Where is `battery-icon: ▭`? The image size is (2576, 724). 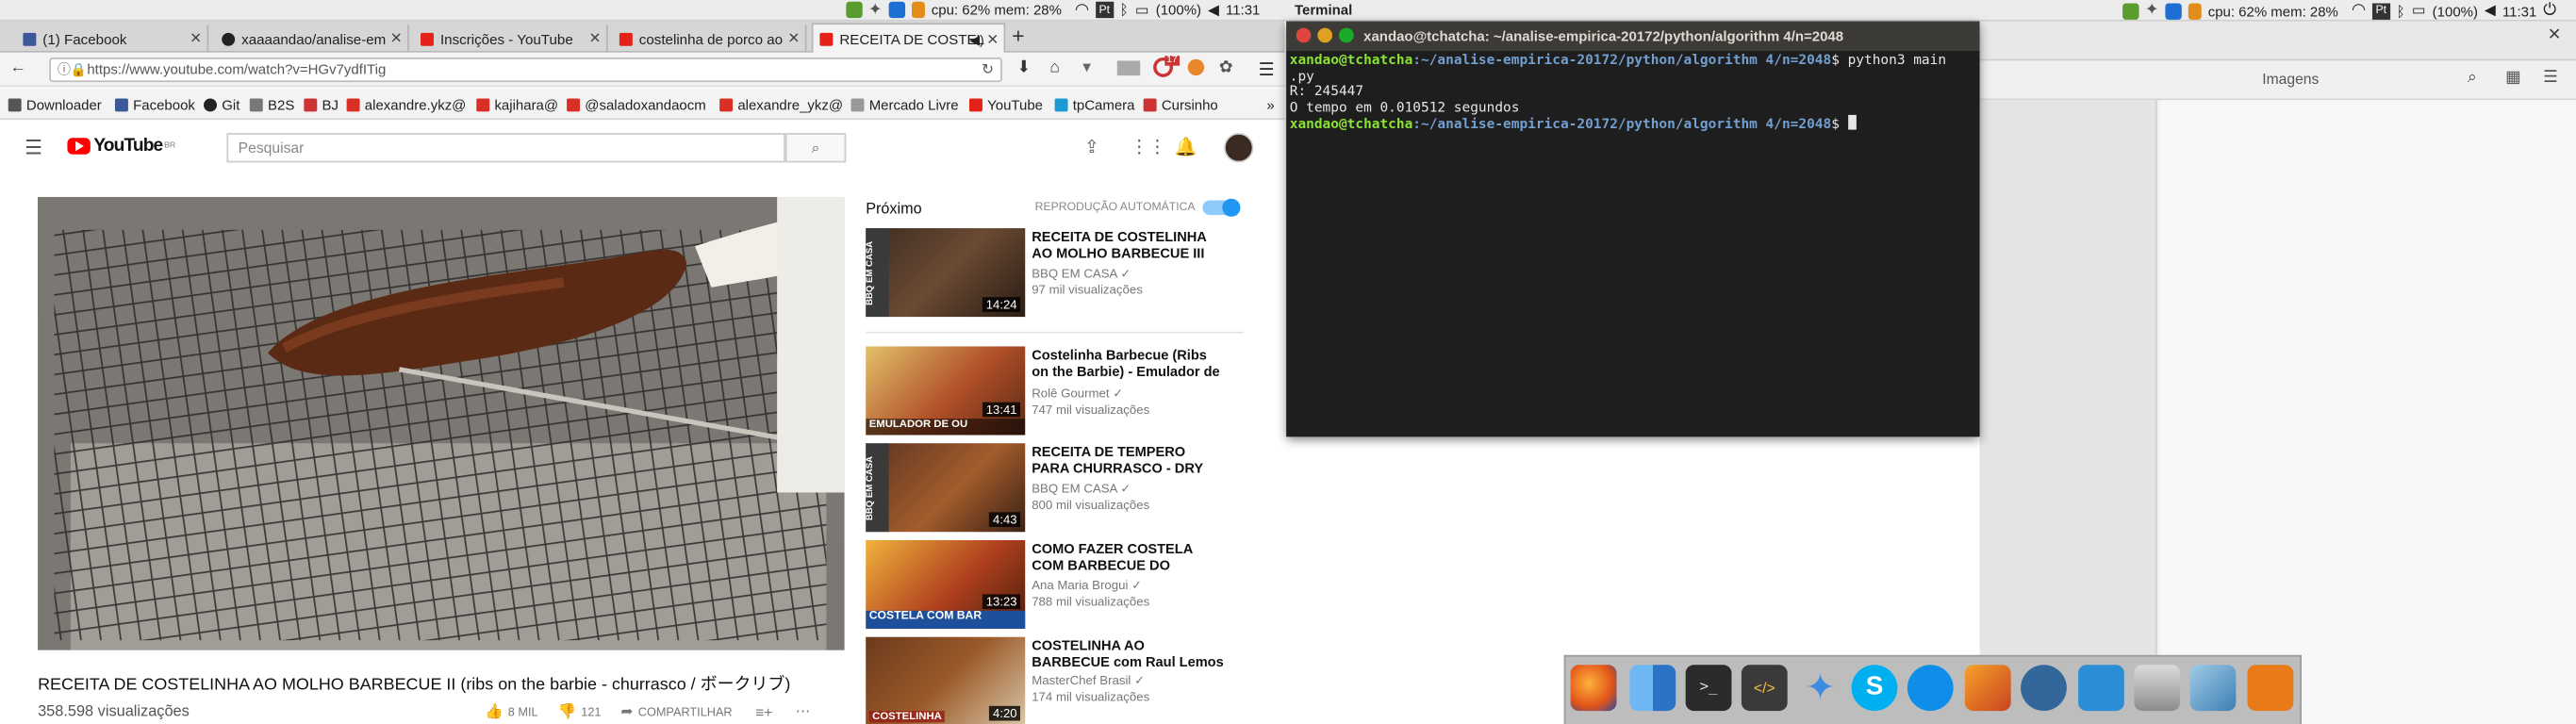
battery-icon: ▭ is located at coordinates (1142, 10).